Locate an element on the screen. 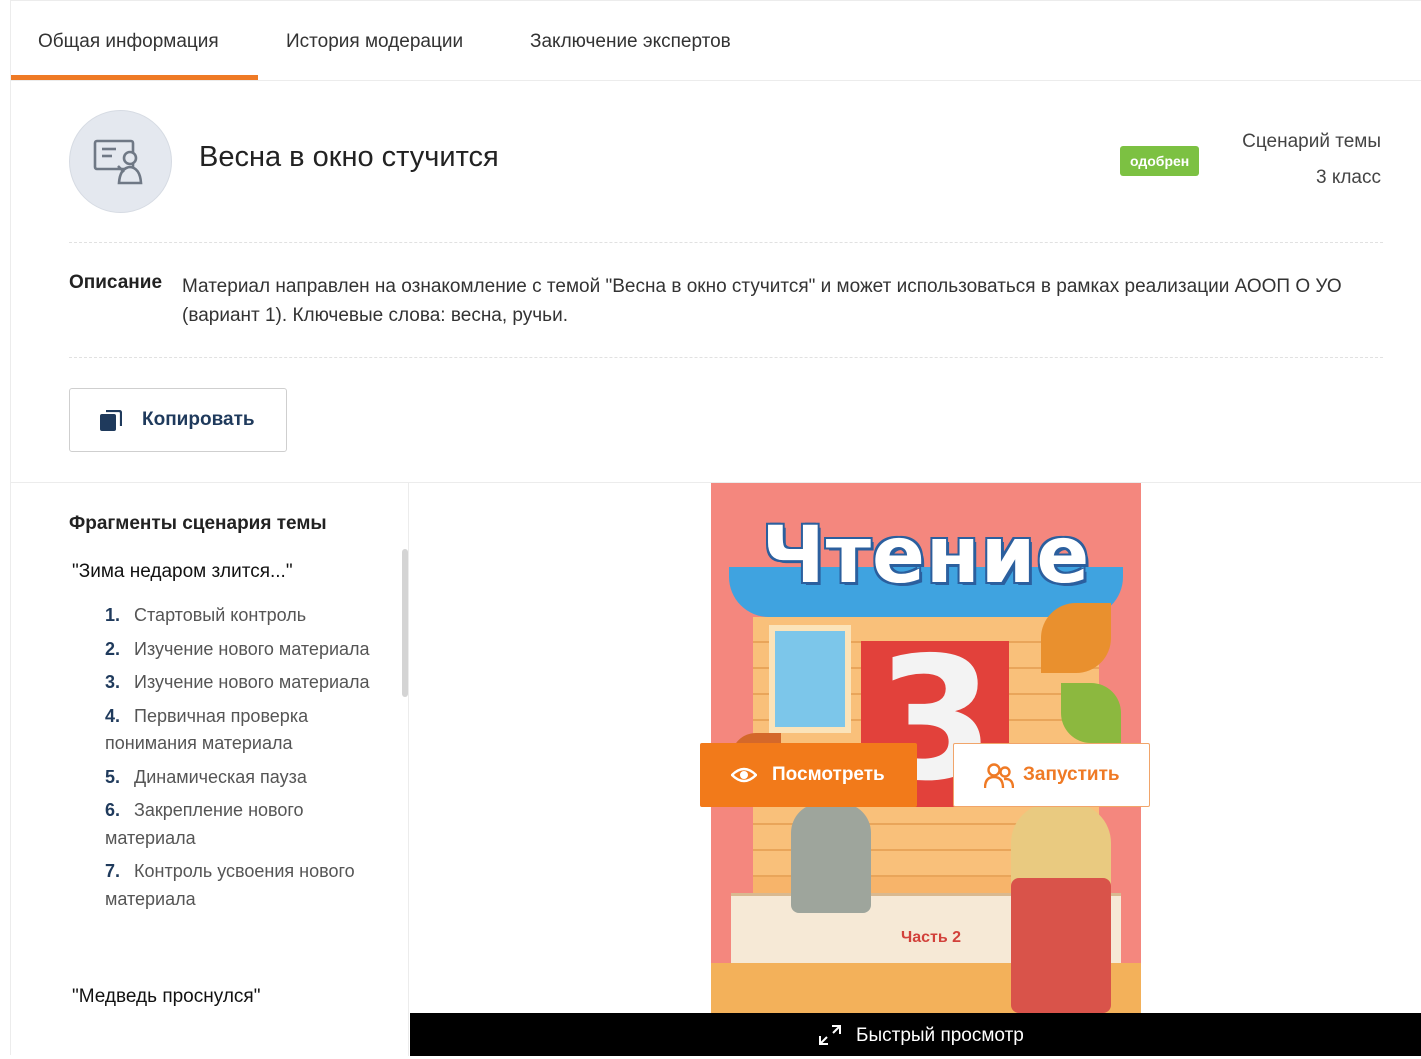  copy-button-label: Копировать is located at coordinates (198, 419).